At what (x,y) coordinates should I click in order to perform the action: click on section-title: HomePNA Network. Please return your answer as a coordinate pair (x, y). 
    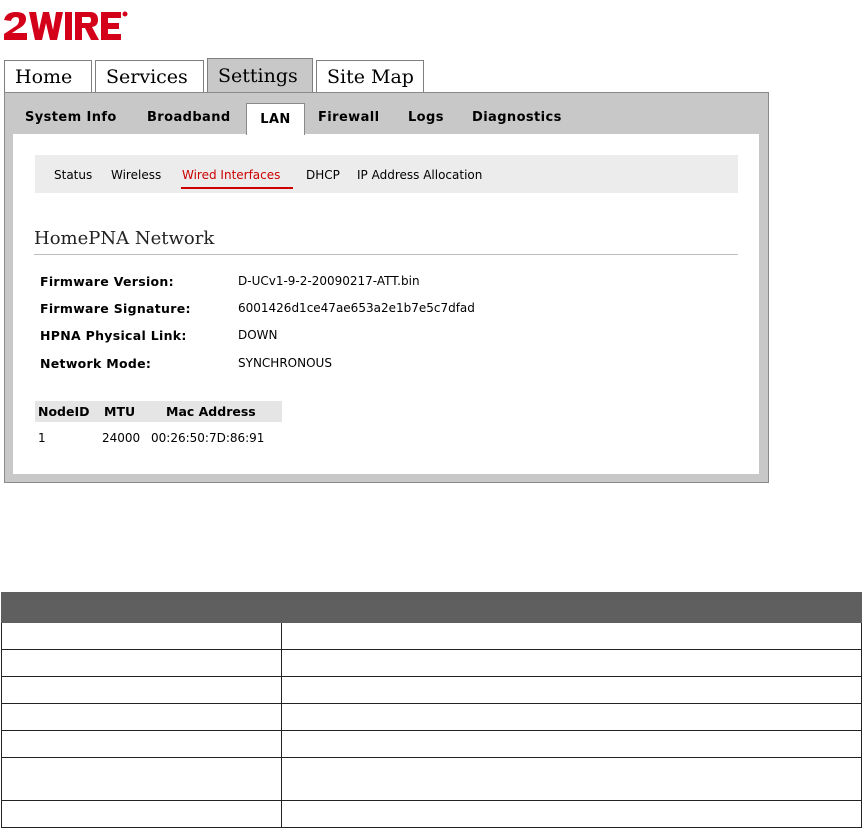
    Looking at the image, I should click on (124, 238).